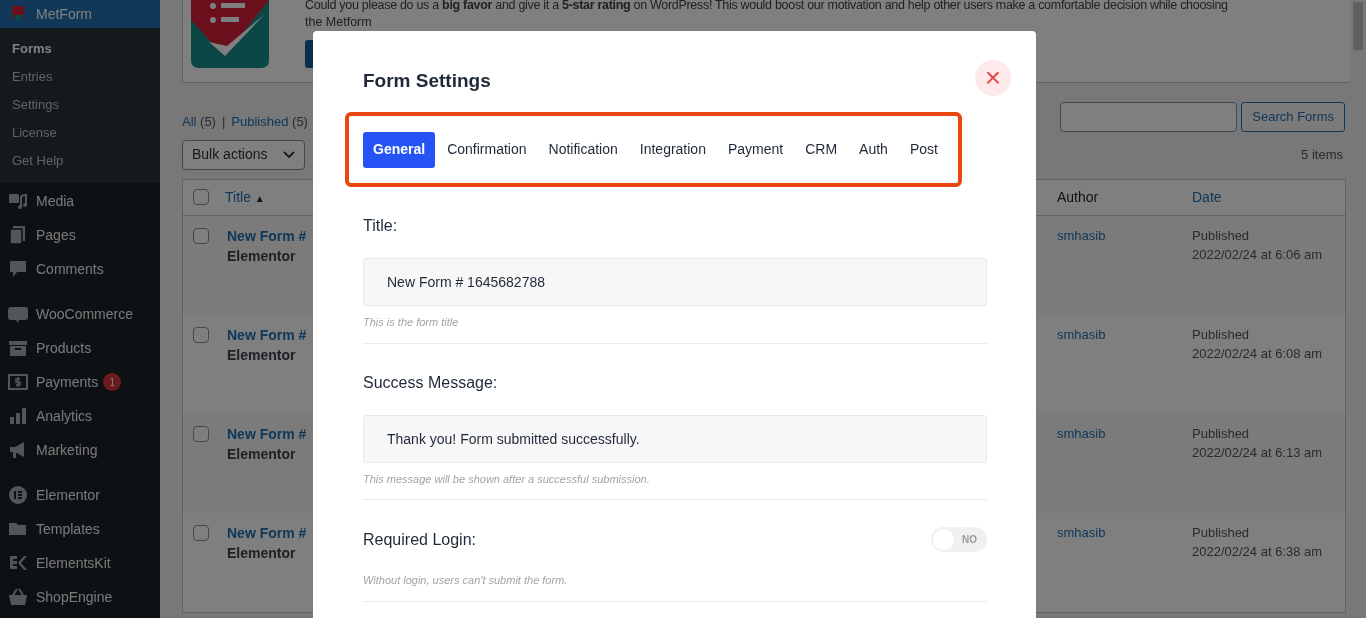 The image size is (1366, 618). I want to click on sidebar-item: Media, so click(80, 201).